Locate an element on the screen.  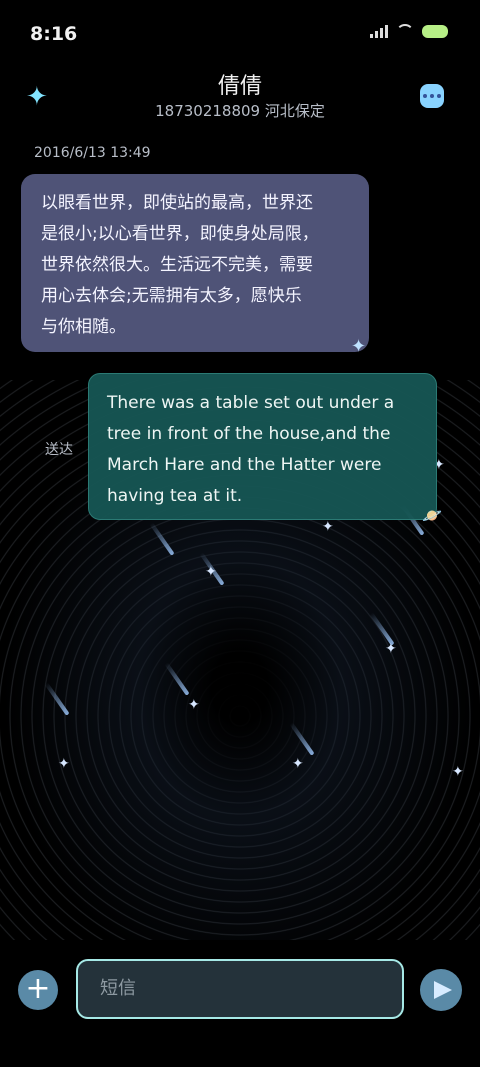
conversation-header: ✦ 倩倩 18730218809 河北保定 is located at coordinates (240, 99).